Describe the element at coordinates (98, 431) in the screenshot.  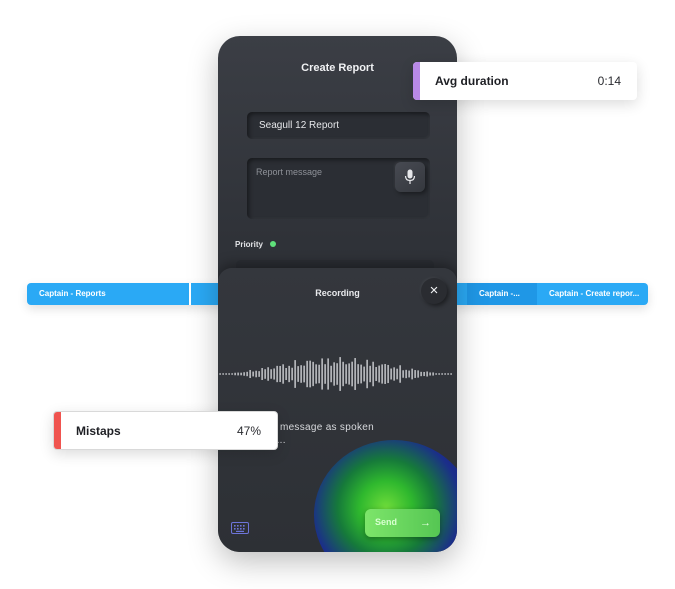
I see `mistaps-label: Mistaps` at that location.